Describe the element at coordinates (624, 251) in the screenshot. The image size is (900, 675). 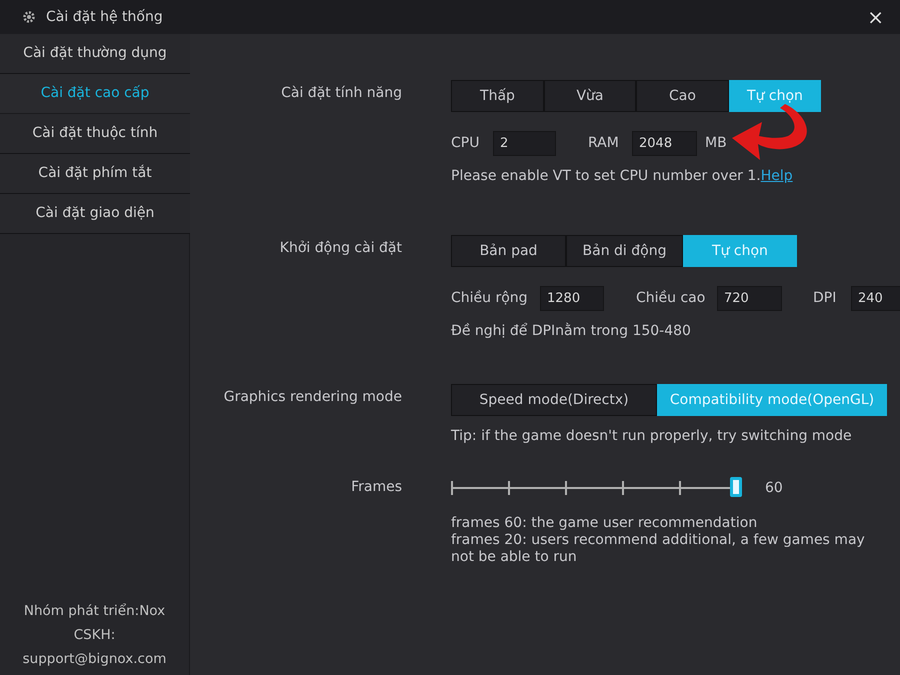
I see `option-button: Bản di động` at that location.